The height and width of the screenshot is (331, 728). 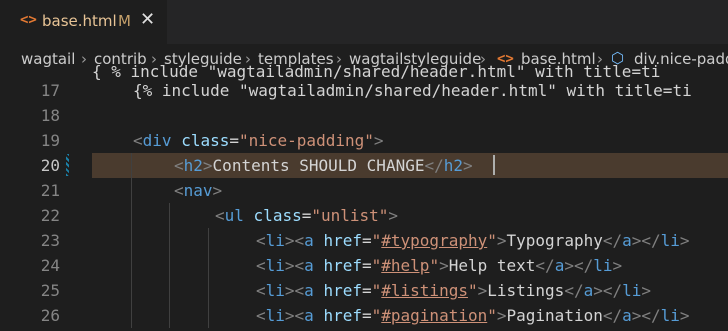 What do you see at coordinates (50, 165) in the screenshot?
I see `line-number: 20` at bounding box center [50, 165].